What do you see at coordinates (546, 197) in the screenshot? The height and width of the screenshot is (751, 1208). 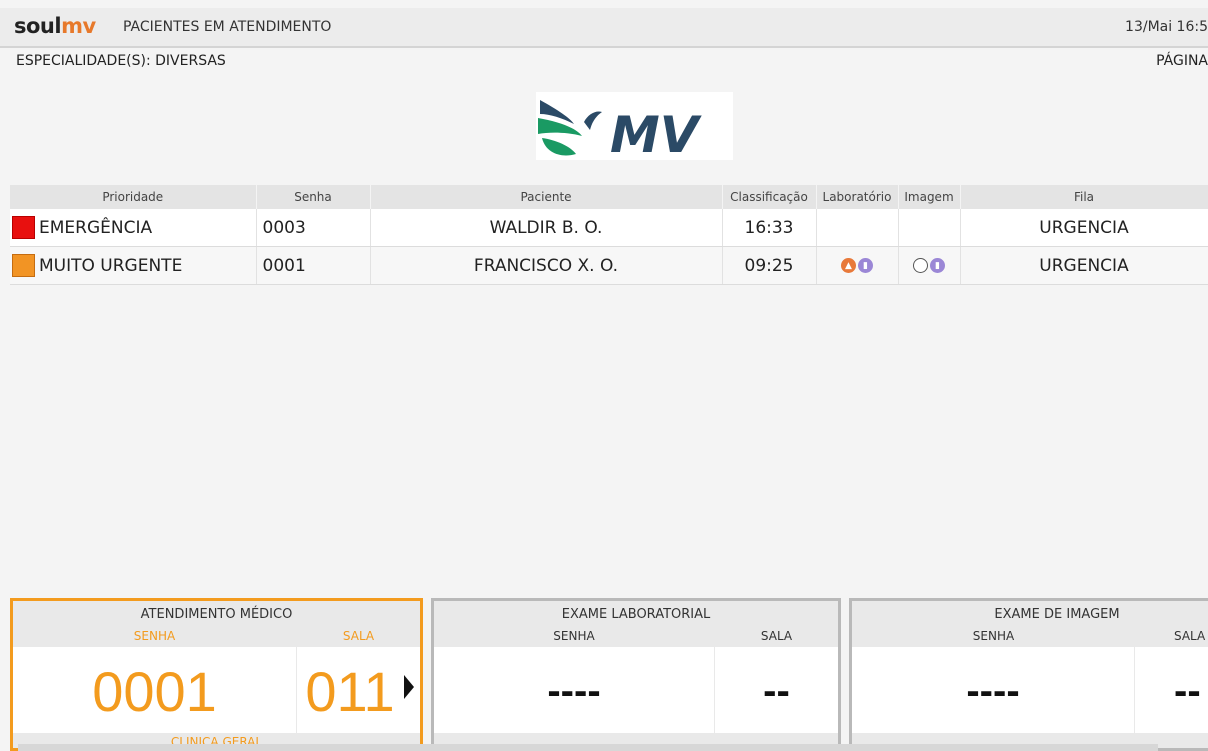 I see `col-header-paciente: Paciente` at bounding box center [546, 197].